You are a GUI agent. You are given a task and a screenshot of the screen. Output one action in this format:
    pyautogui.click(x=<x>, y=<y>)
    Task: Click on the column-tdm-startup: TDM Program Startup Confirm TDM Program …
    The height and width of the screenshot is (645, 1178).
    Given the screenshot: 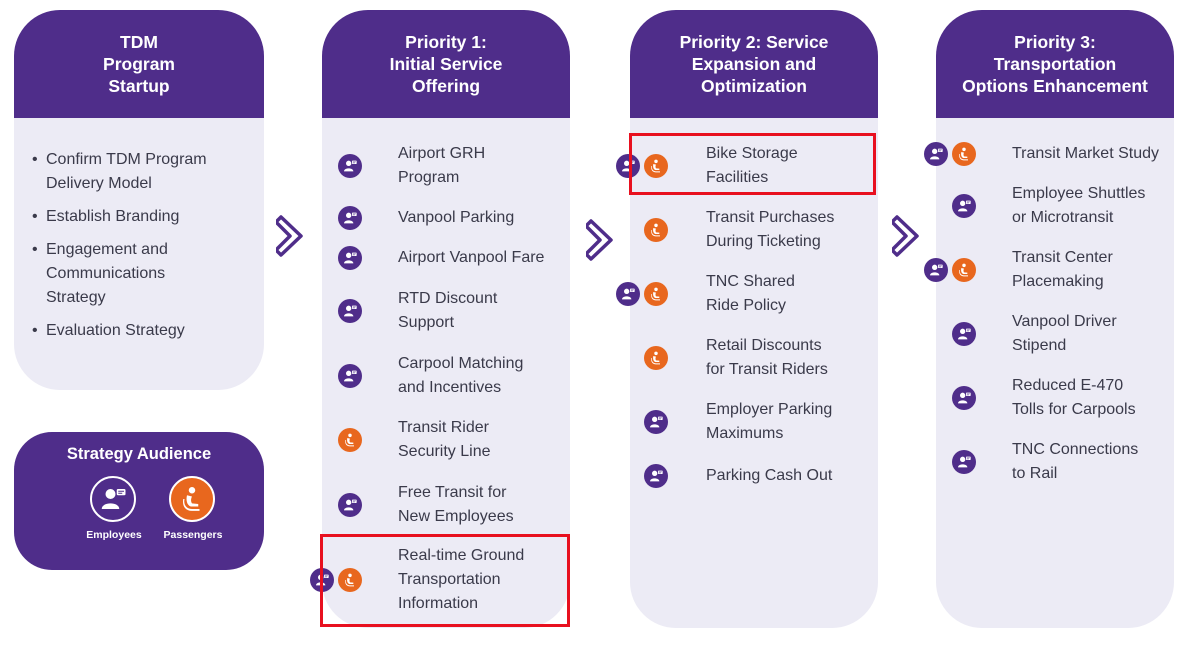 What is the action you would take?
    pyautogui.click(x=139, y=200)
    